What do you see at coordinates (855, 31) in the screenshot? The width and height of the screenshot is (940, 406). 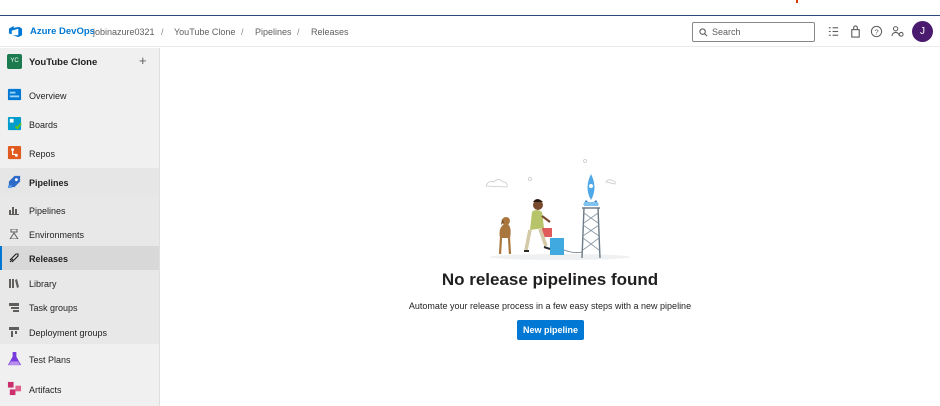 I see `shopping-bag-icon` at bounding box center [855, 31].